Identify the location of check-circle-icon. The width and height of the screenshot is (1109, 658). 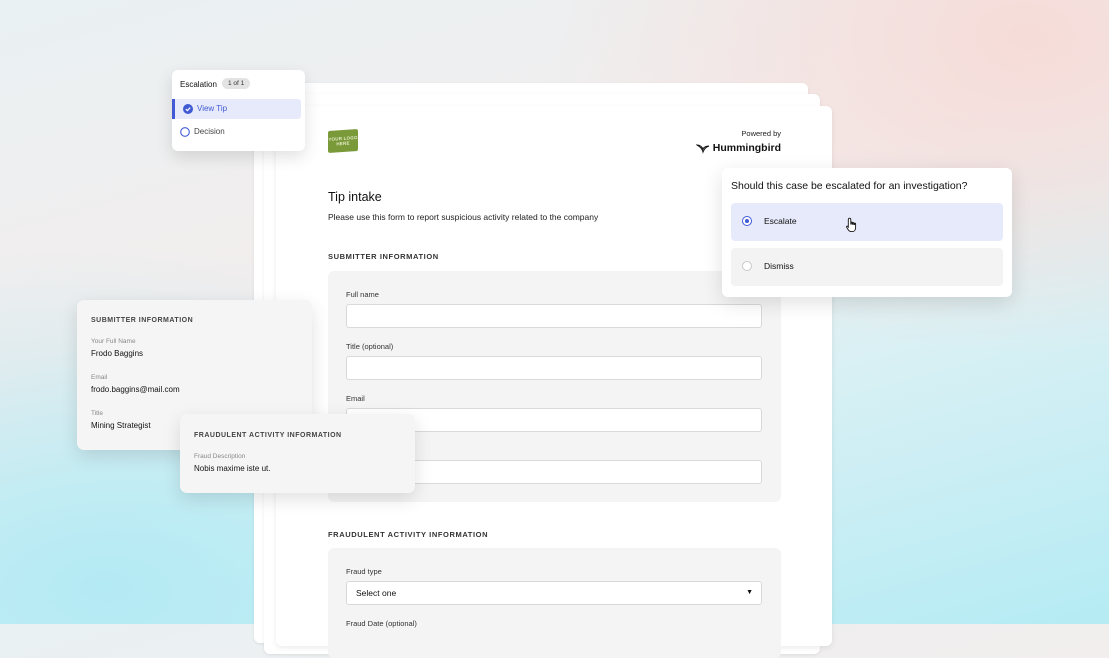
(188, 109).